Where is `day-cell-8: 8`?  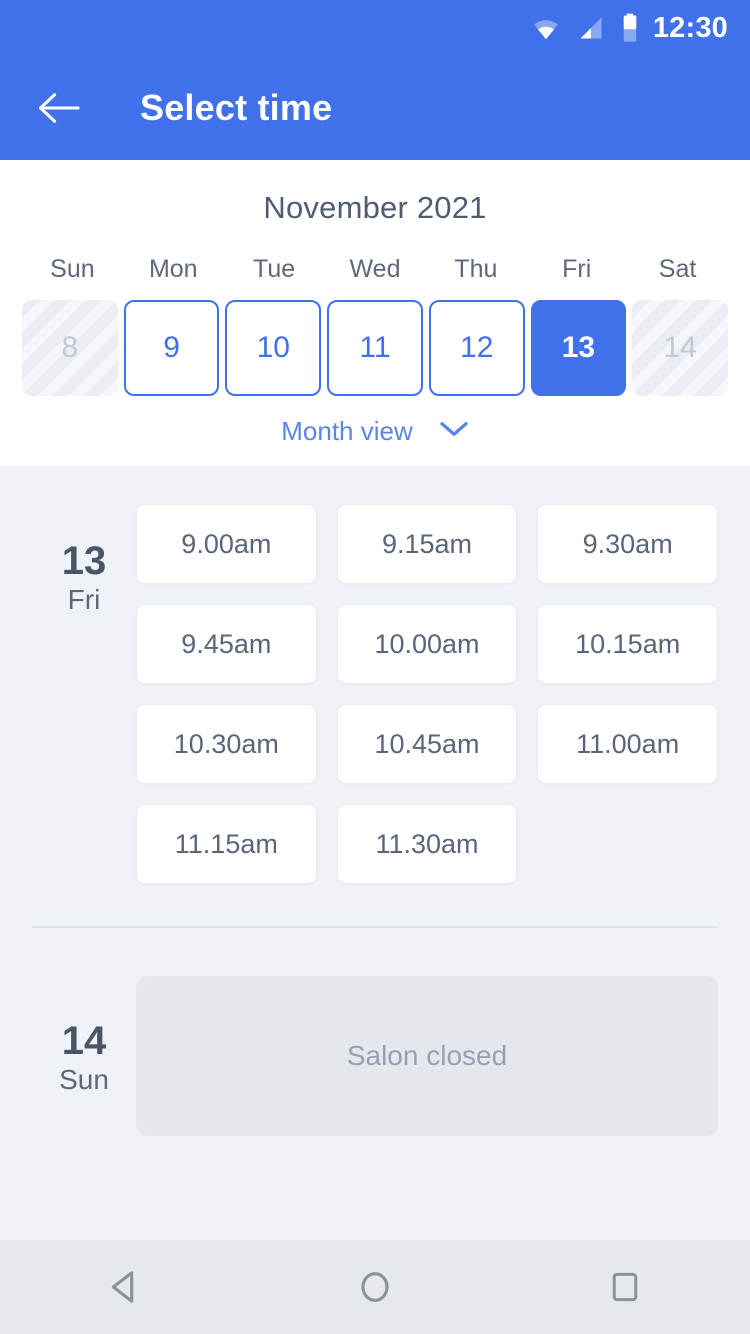
day-cell-8: 8 is located at coordinates (70, 348).